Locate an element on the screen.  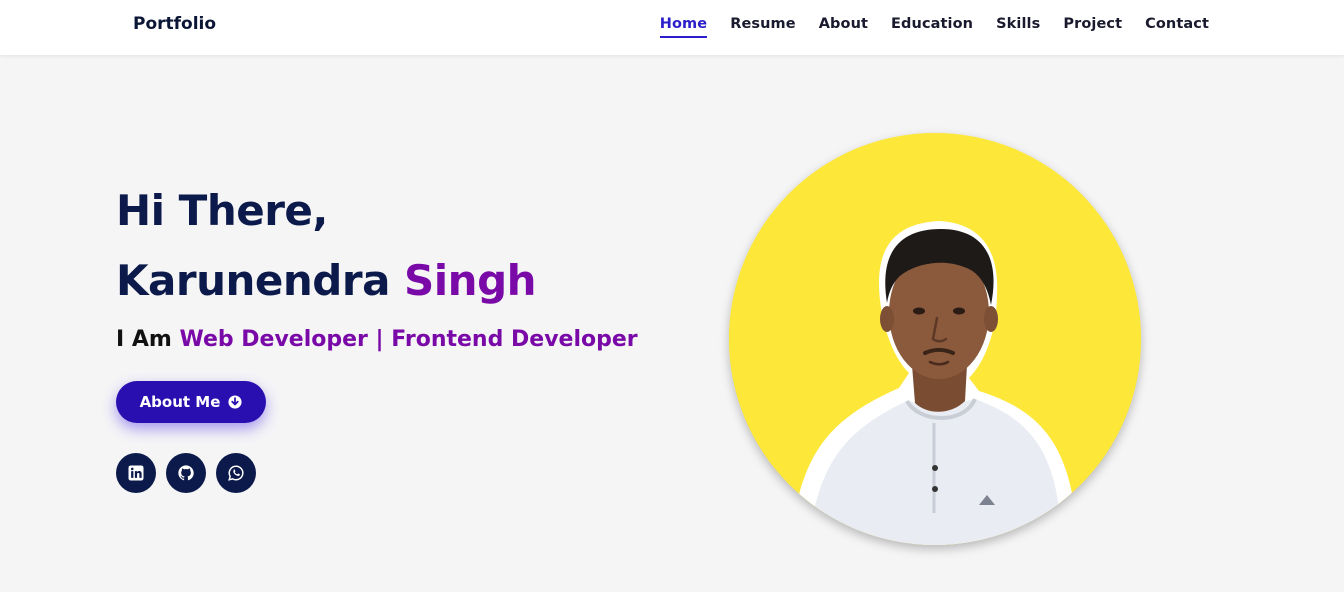
github-link is located at coordinates (186, 473).